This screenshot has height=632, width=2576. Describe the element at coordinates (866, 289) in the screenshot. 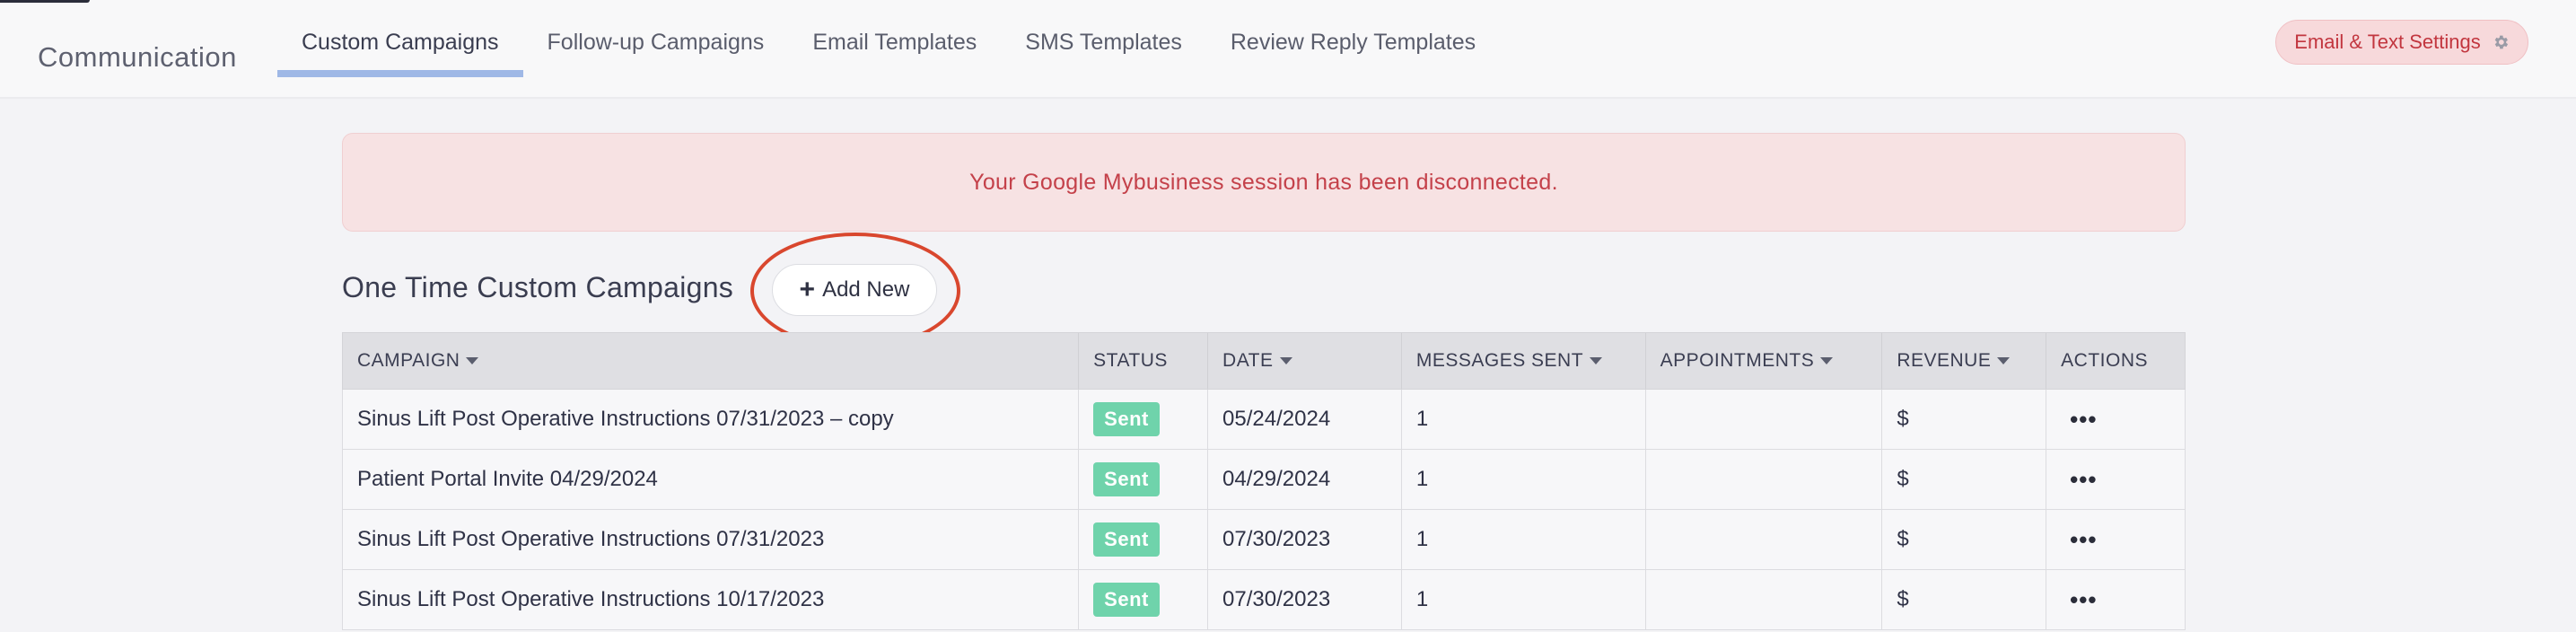

I see `add-new-label: Add New` at that location.